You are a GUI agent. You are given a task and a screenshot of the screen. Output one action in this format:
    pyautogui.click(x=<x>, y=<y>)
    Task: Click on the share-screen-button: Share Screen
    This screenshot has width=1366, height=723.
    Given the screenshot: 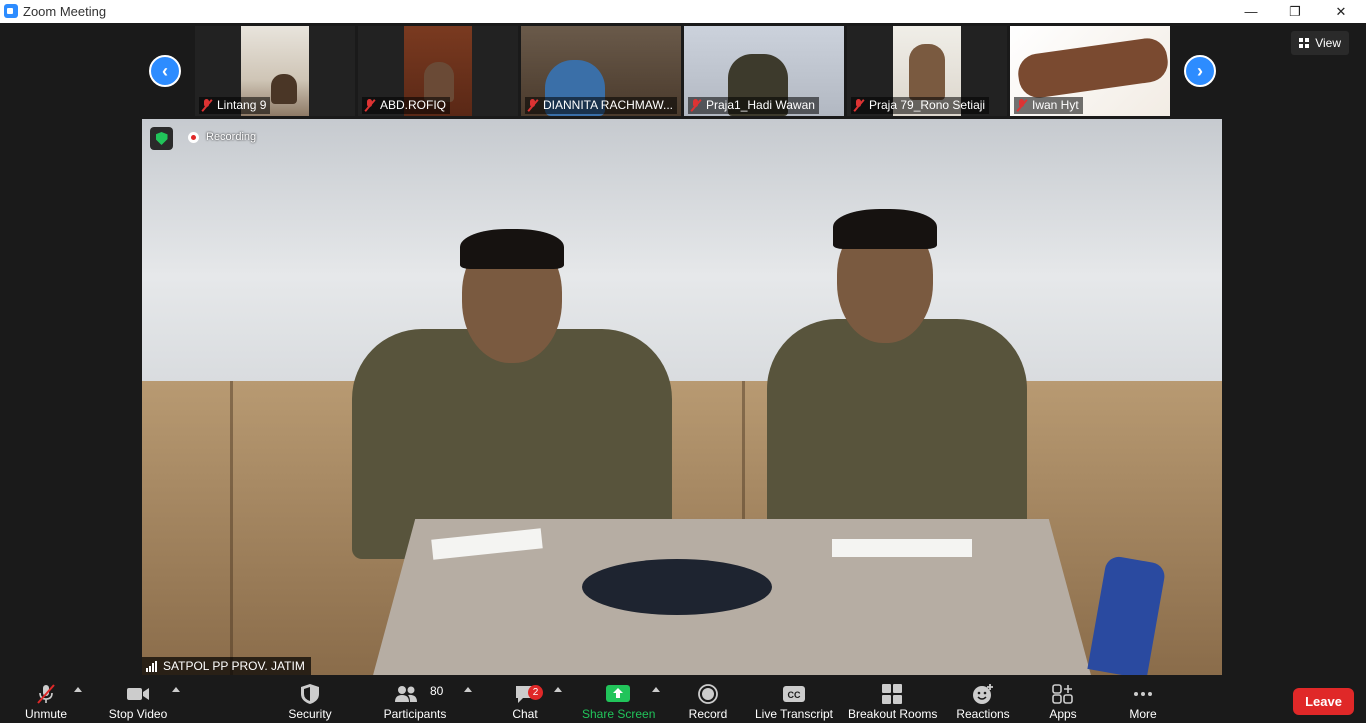 What is the action you would take?
    pyautogui.click(x=619, y=699)
    